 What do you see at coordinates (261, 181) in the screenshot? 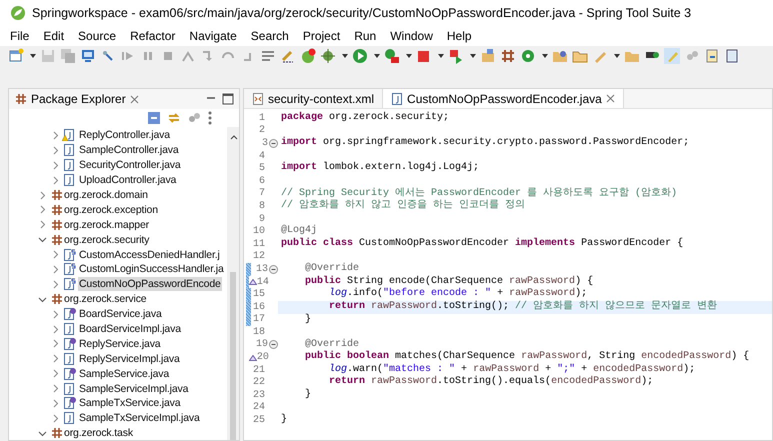
I see `line-number: 6` at bounding box center [261, 181].